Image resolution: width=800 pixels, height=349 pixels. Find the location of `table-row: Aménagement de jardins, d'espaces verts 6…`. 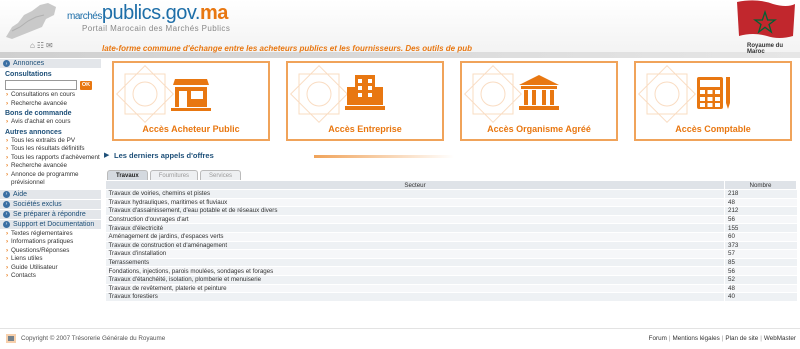

table-row: Aménagement de jardins, d'espaces verts 6… is located at coordinates (451, 237).